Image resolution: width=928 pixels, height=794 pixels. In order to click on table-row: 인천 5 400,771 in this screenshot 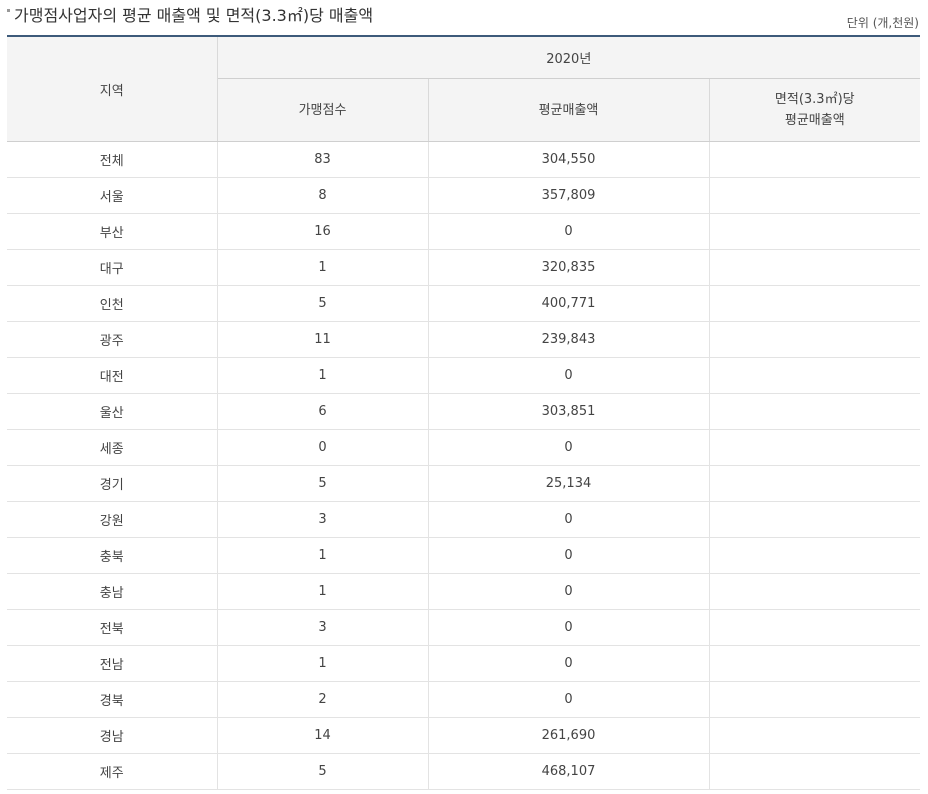, I will do `click(464, 303)`.